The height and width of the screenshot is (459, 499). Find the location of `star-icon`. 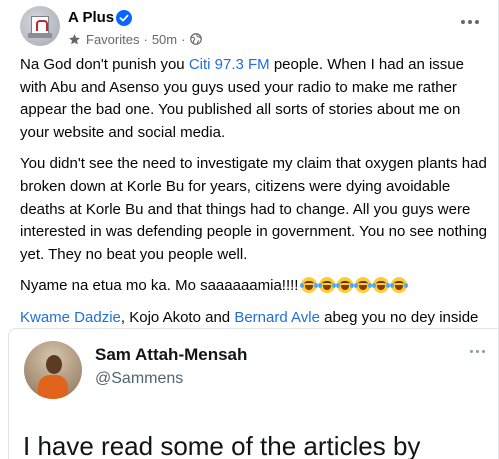

star-icon is located at coordinates (74, 38).